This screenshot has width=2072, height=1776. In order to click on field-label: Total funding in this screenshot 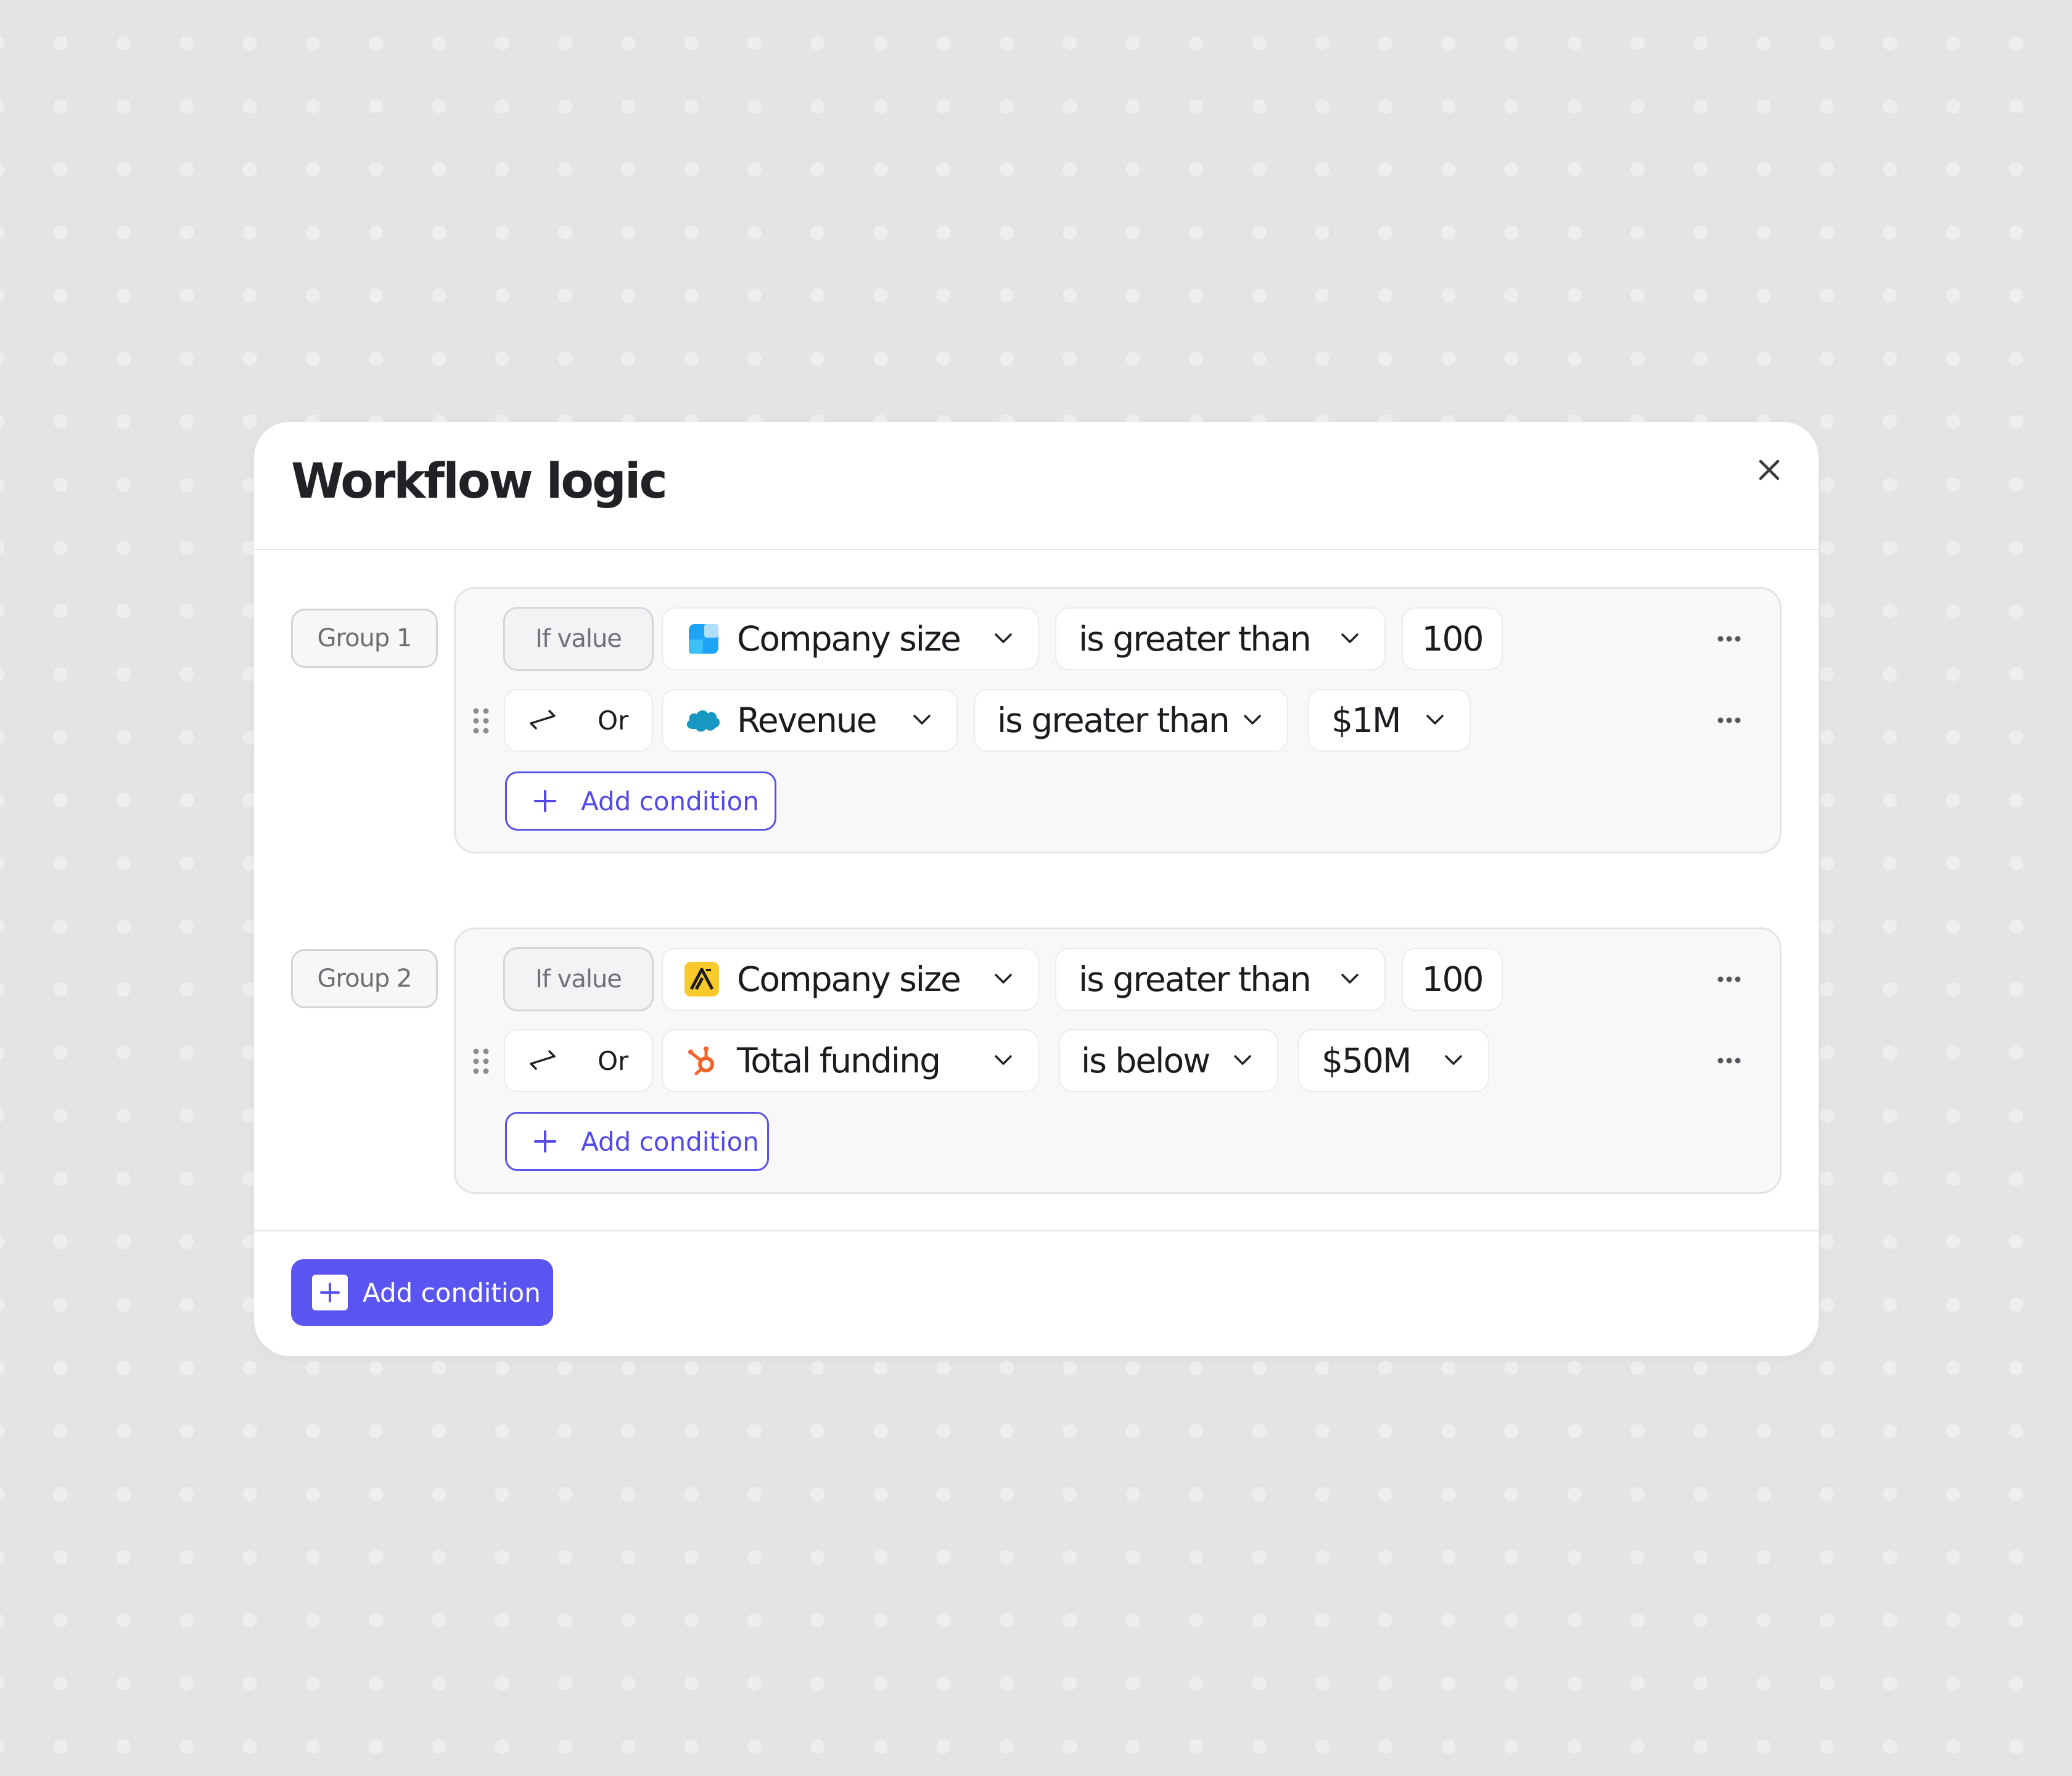, I will do `click(839, 1060)`.